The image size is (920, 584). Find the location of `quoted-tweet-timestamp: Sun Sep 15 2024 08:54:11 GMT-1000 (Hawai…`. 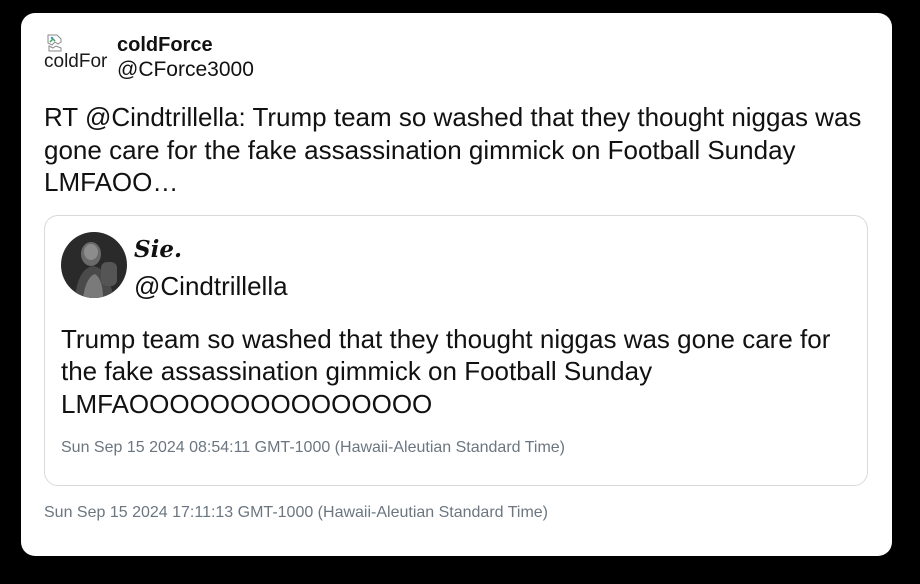

quoted-tweet-timestamp: Sun Sep 15 2024 08:54:11 GMT-1000 (Hawai… is located at coordinates (456, 448).